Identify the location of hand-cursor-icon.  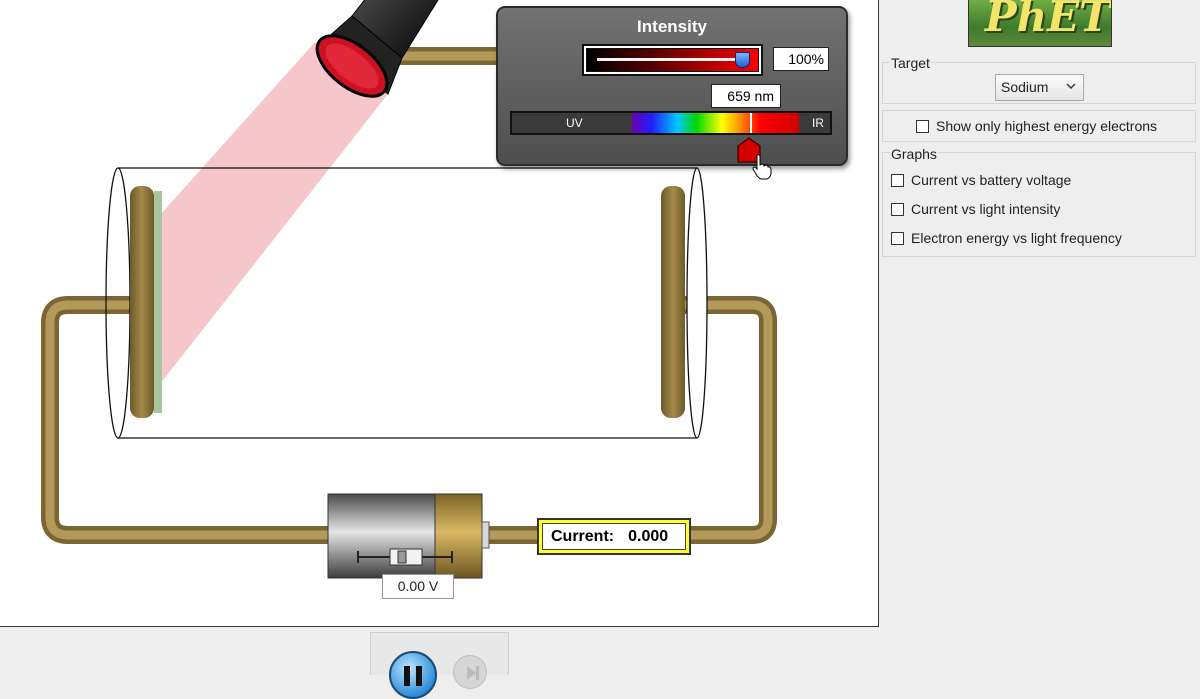
(762, 167).